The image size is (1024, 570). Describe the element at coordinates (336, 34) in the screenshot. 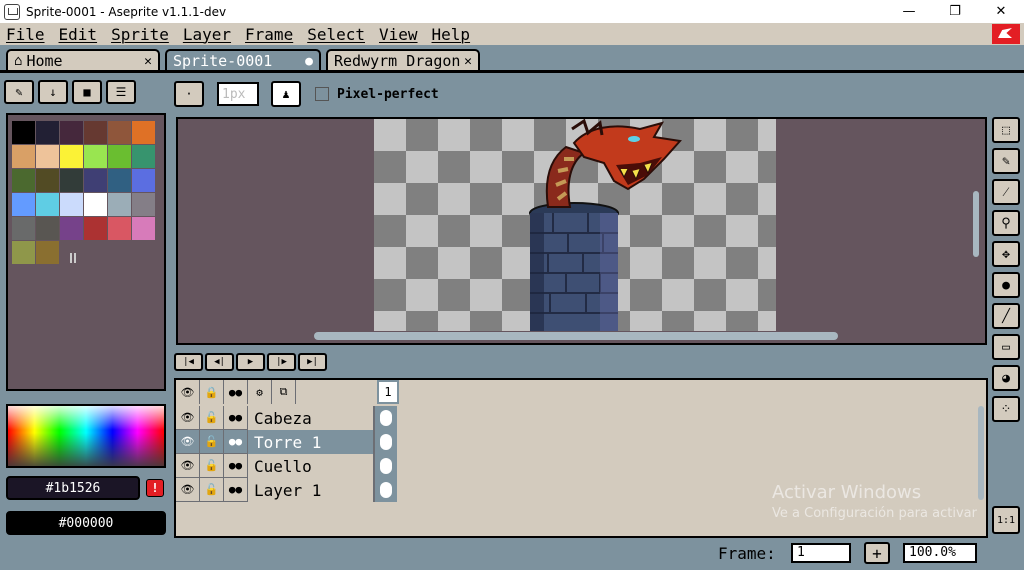

I see `menu-select: Select` at that location.